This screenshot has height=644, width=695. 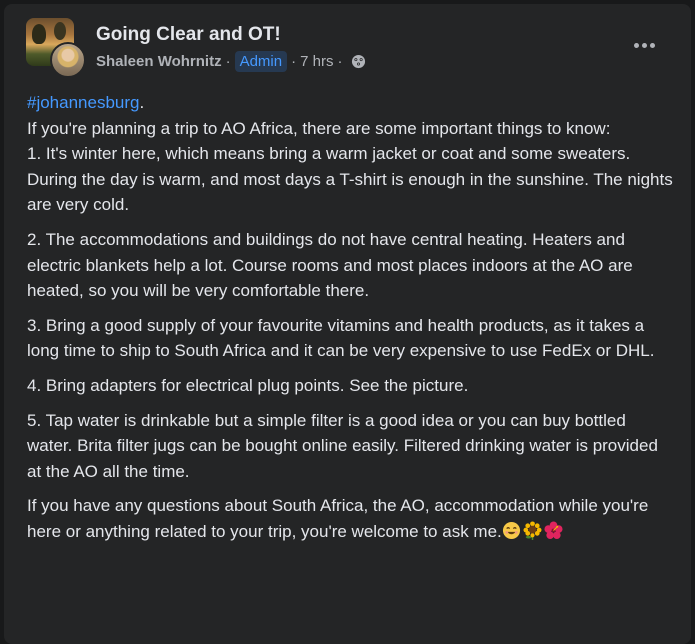 I want to click on admin-badge: Admin, so click(x=261, y=61).